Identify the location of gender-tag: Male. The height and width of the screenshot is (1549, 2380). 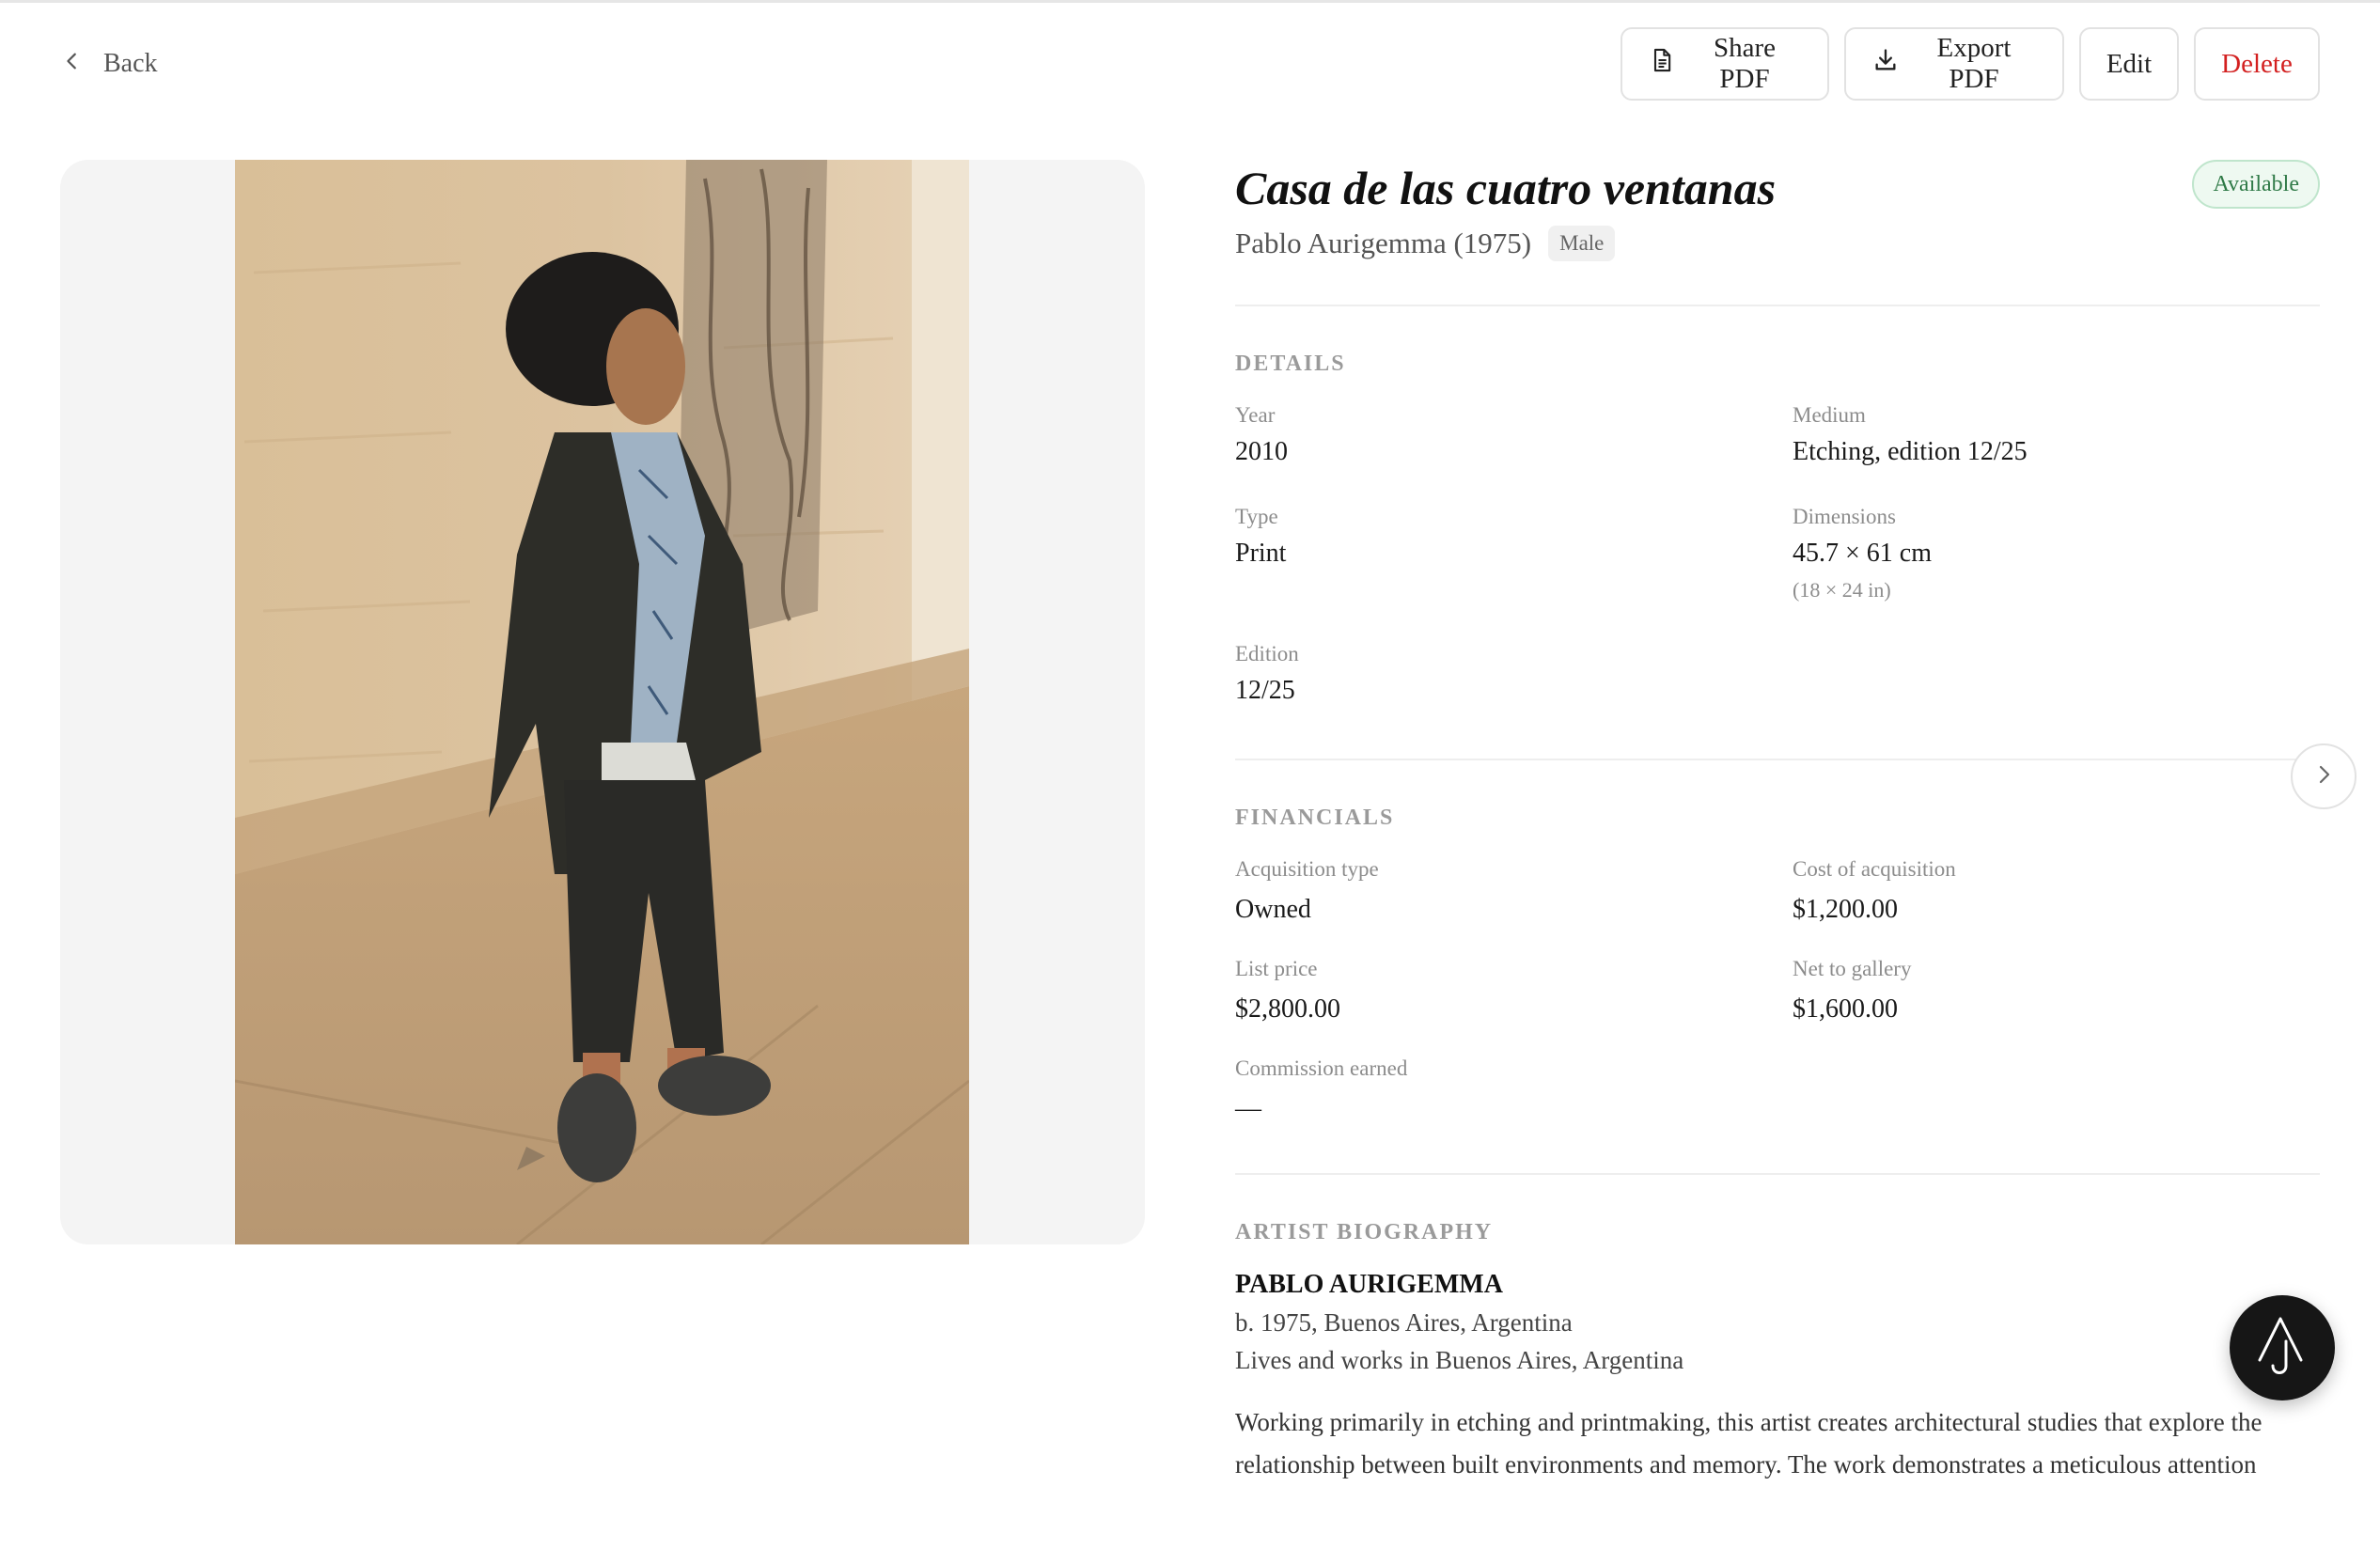
(1582, 243).